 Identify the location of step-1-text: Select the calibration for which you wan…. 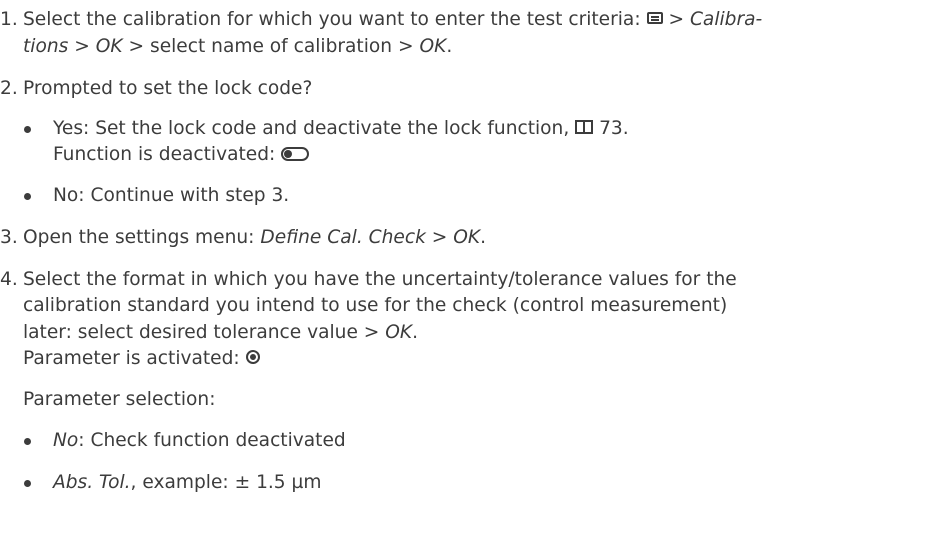
(332, 19).